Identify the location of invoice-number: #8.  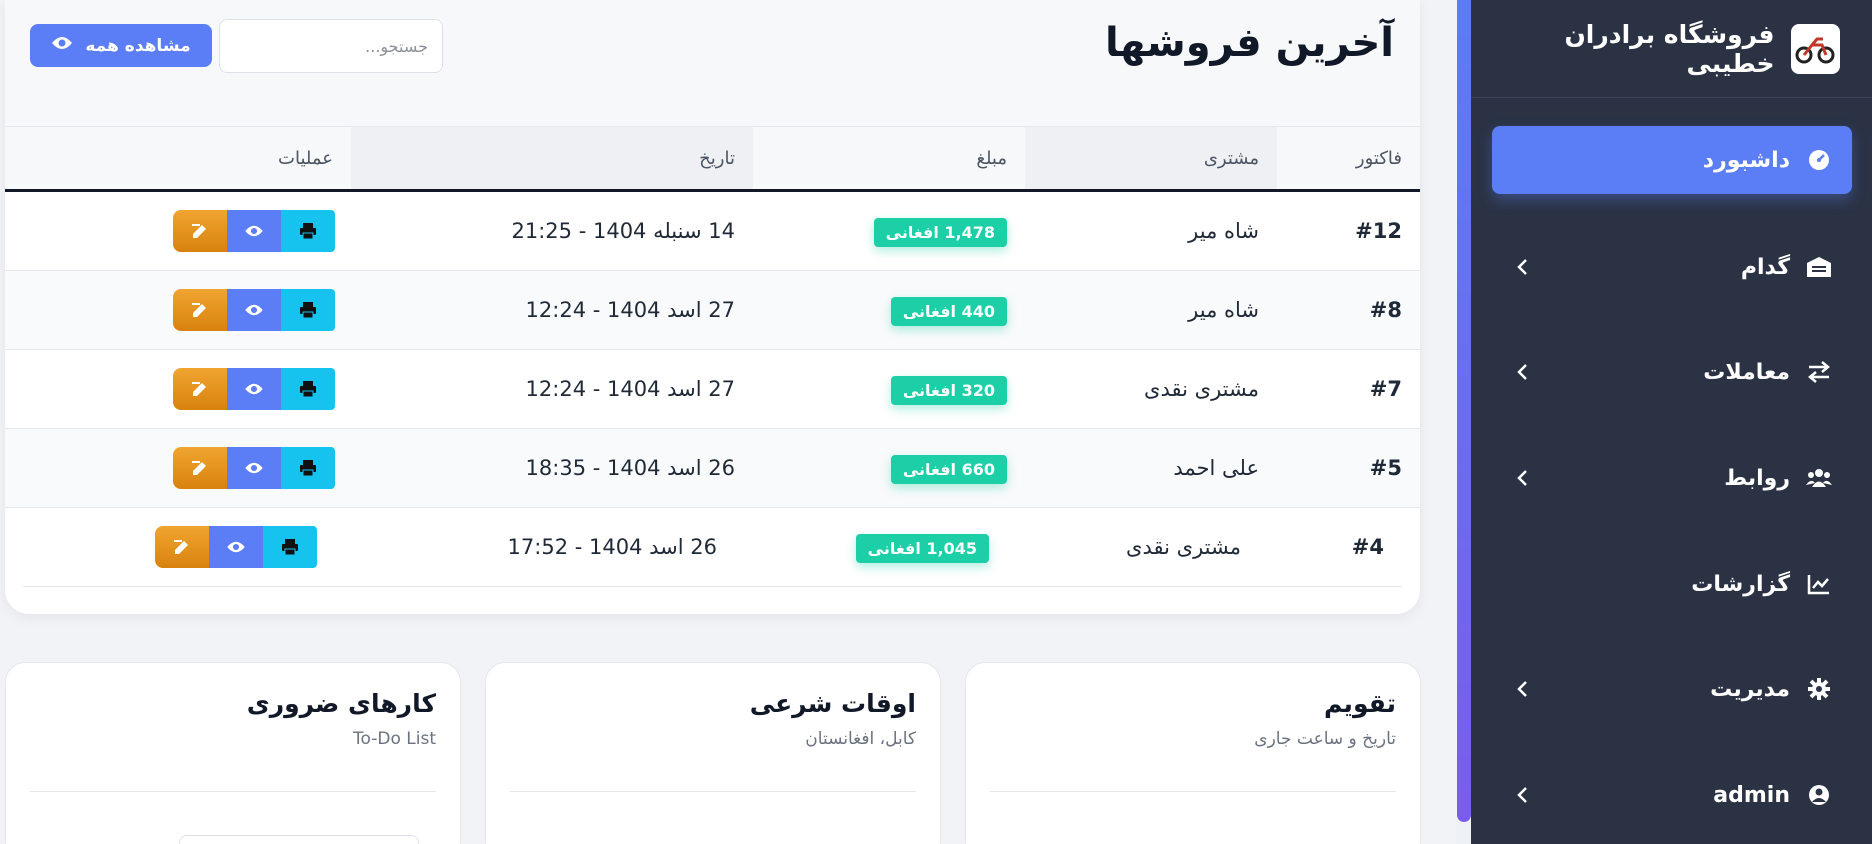
(1348, 310).